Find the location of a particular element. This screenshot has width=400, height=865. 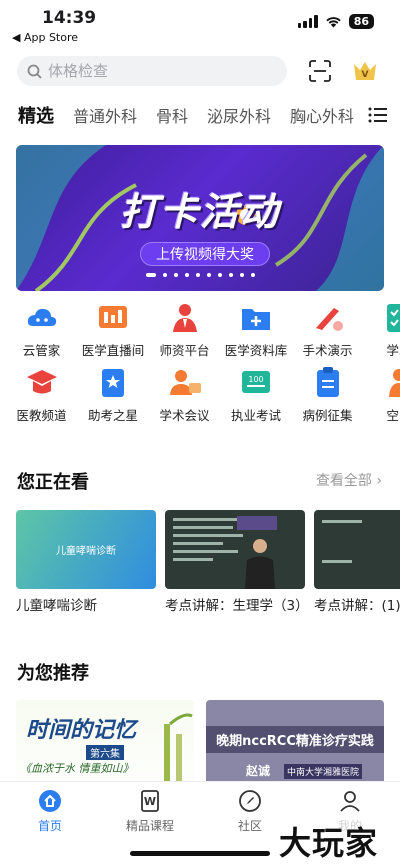

recommend-card-caption: 《血浓于水 情重如山》 is located at coordinates (77, 768).